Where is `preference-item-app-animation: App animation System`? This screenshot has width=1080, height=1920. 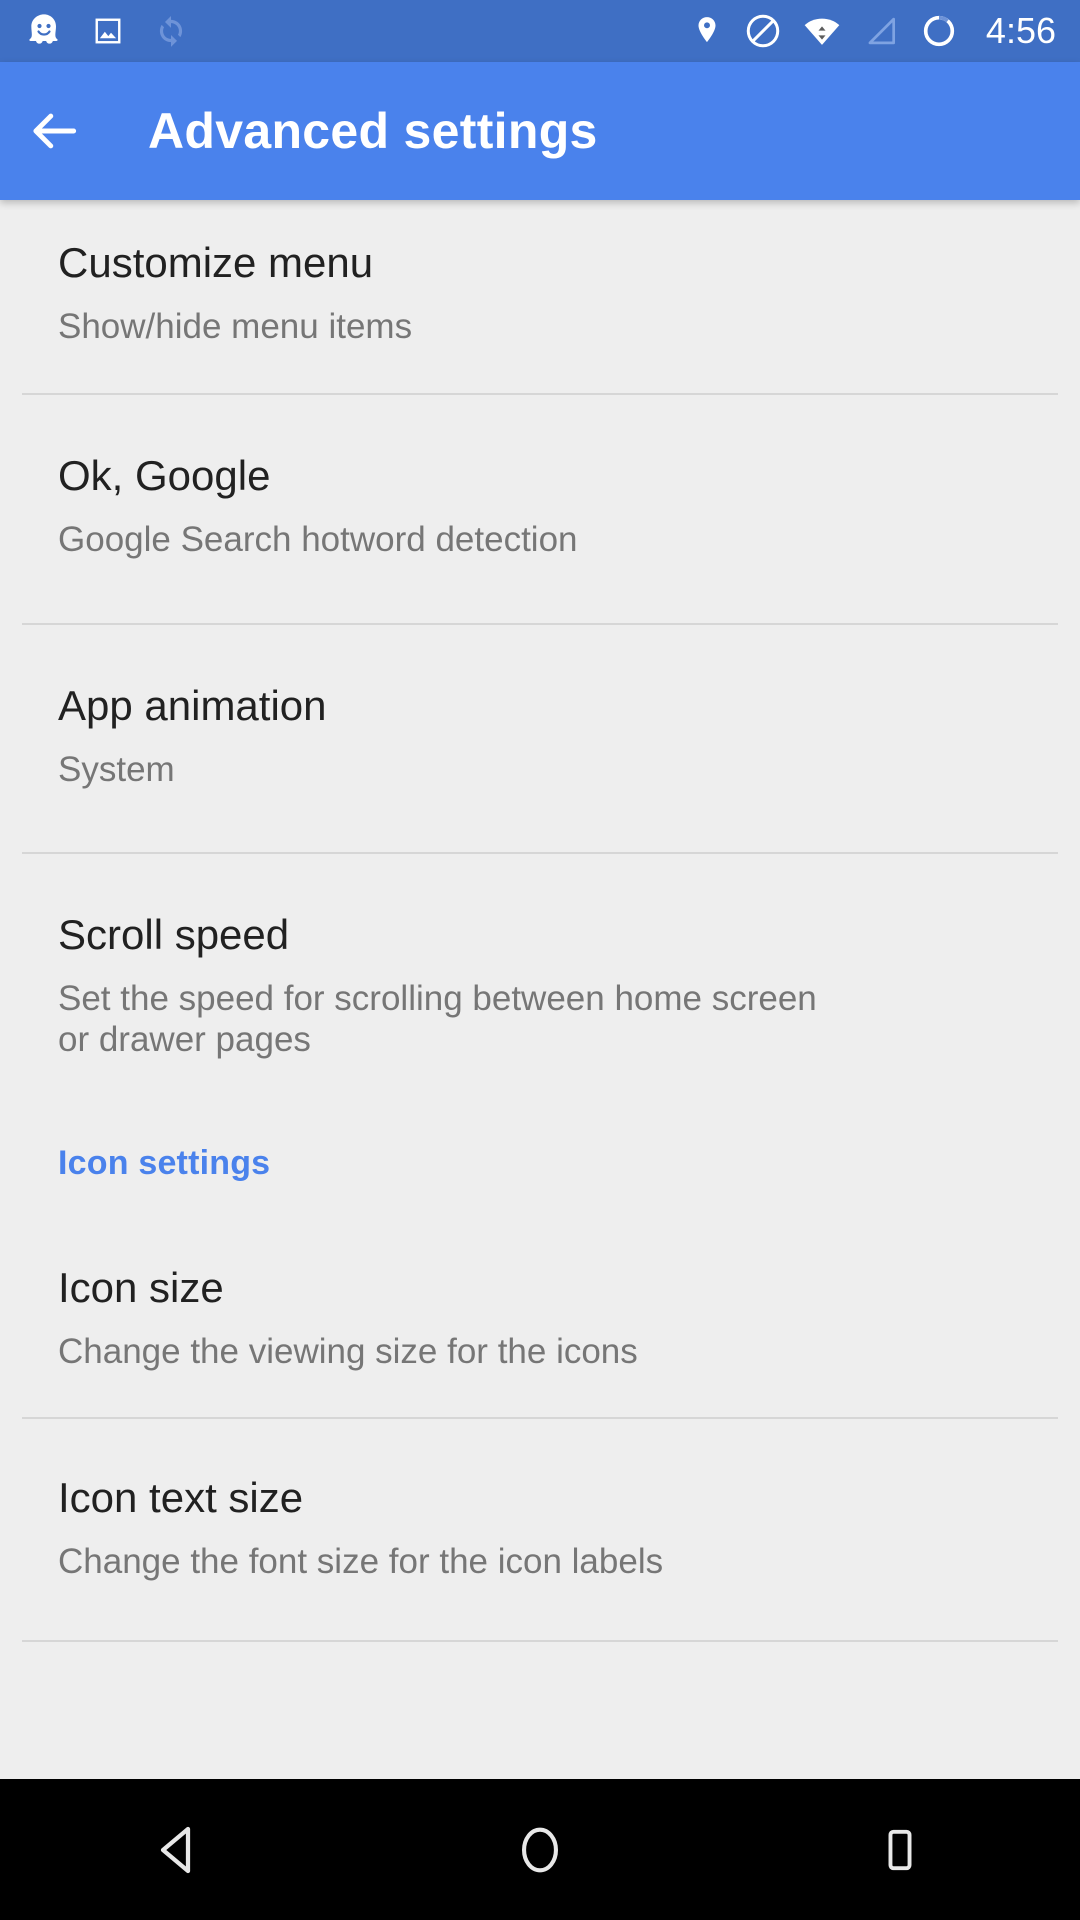
preference-item-app-animation: App animation System is located at coordinates (540, 738).